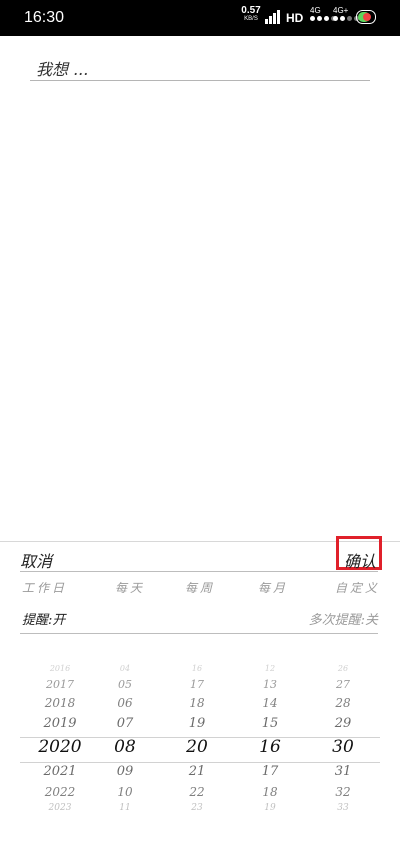  What do you see at coordinates (343, 792) in the screenshot?
I see `picker-cell: 32` at bounding box center [343, 792].